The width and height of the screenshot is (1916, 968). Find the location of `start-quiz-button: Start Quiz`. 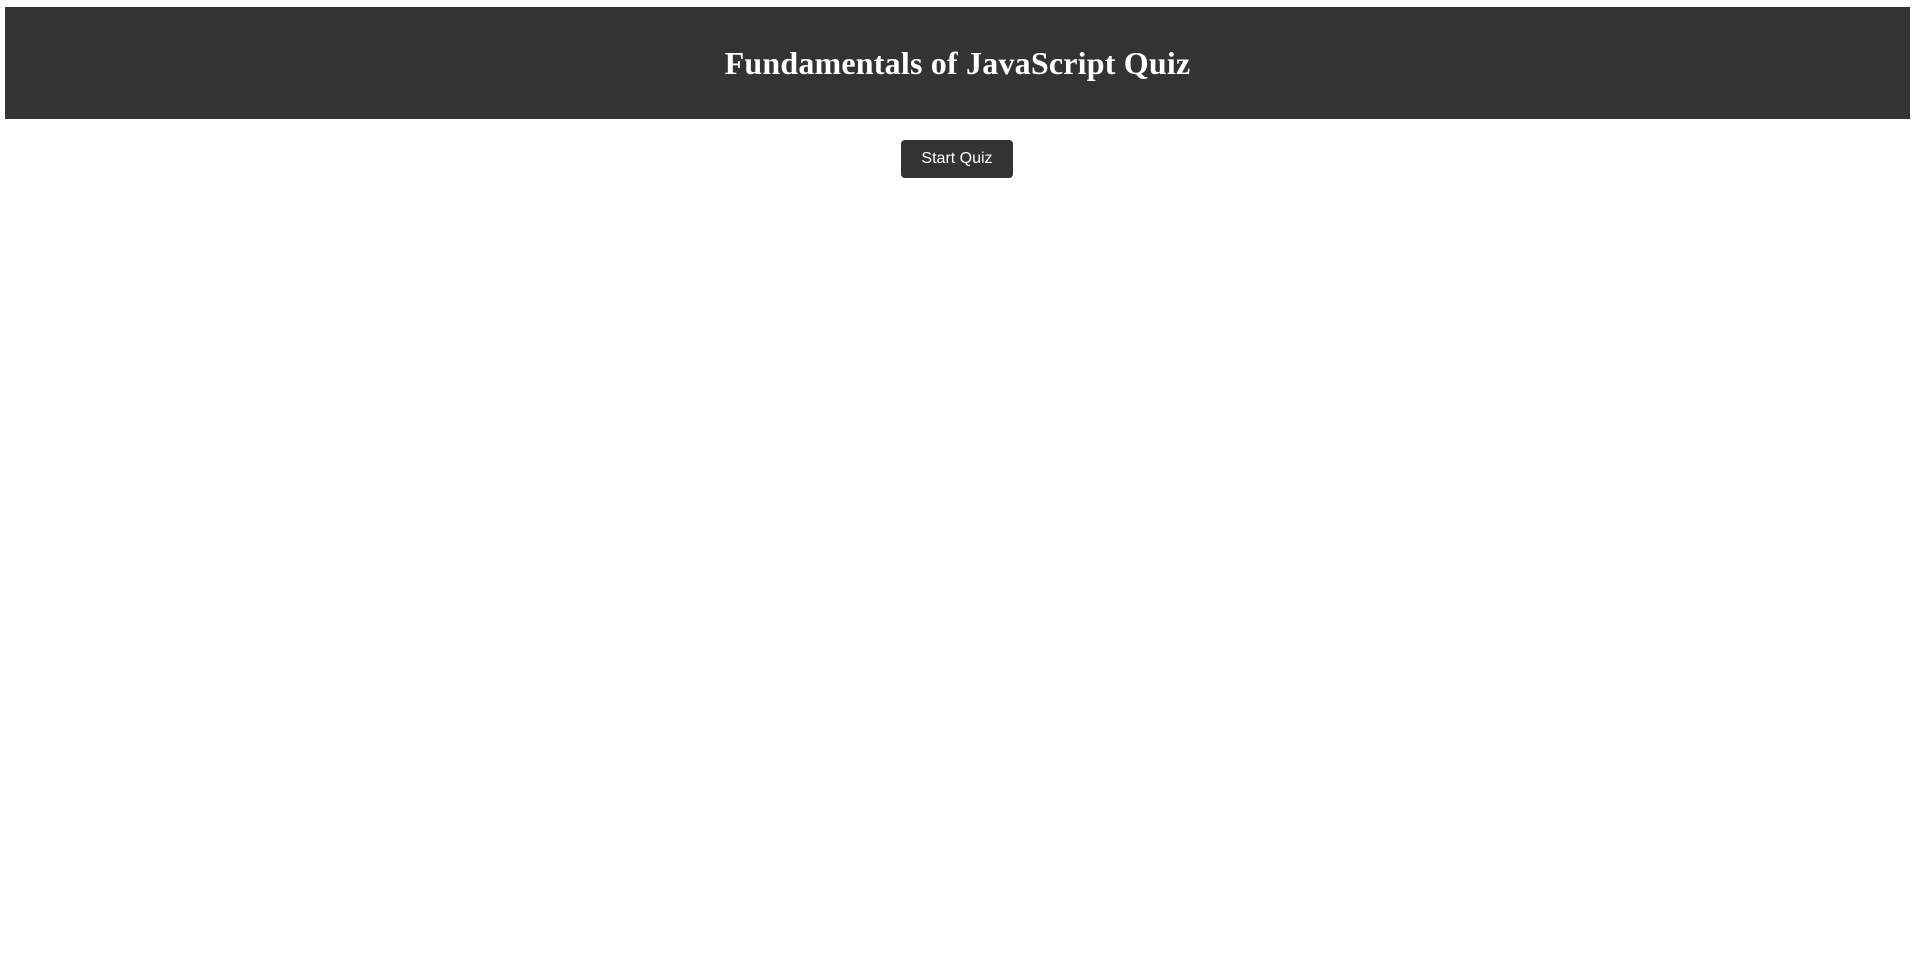

start-quiz-button: Start Quiz is located at coordinates (957, 159).